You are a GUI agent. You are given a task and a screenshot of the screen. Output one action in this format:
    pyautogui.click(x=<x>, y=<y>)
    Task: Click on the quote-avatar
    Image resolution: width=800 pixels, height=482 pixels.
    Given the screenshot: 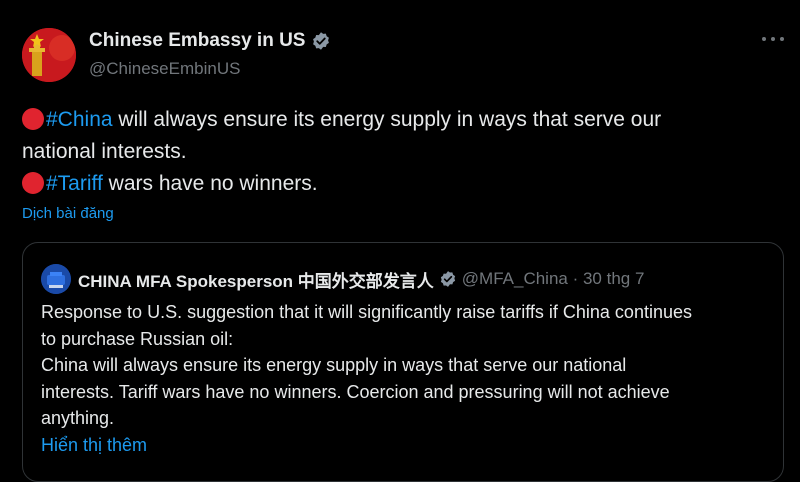 What is the action you would take?
    pyautogui.click(x=56, y=279)
    